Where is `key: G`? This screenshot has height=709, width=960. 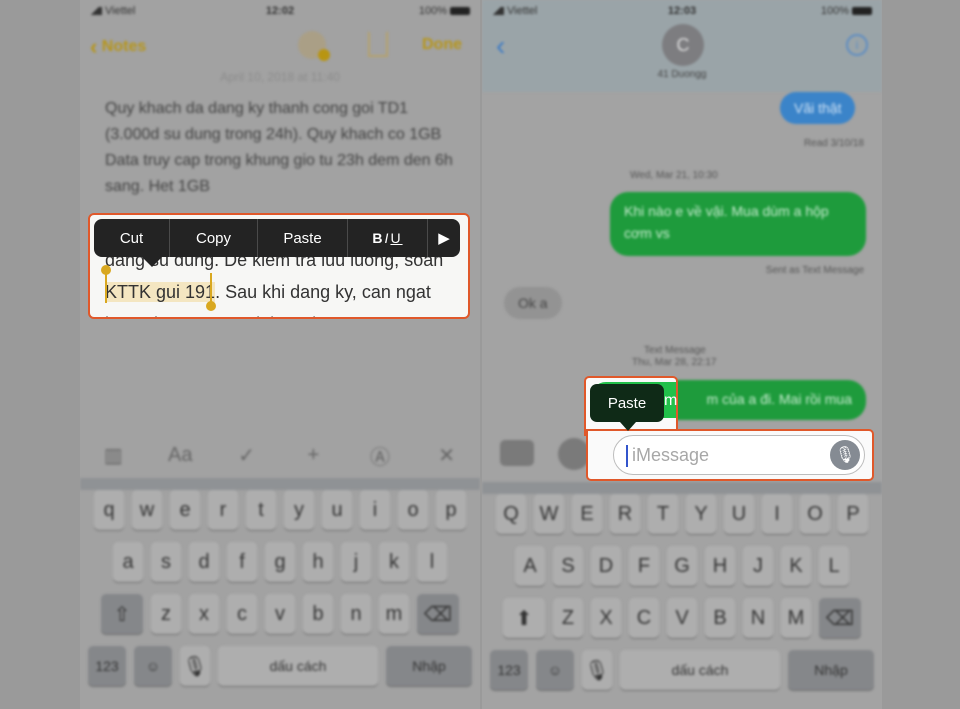
key: G is located at coordinates (682, 566).